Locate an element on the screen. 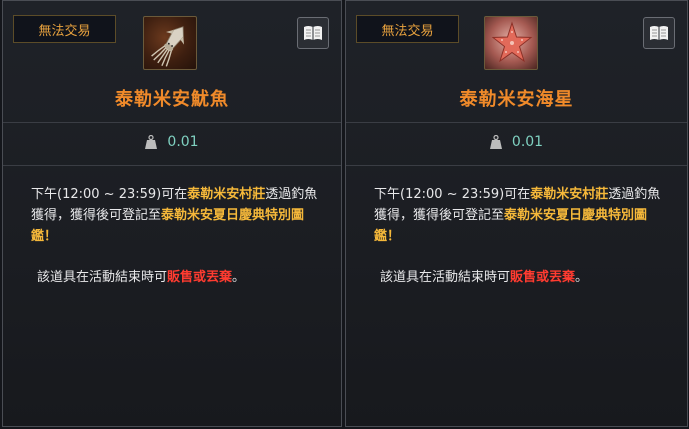 This screenshot has width=689, height=429. item-name: 泰勒米安魷魚 is located at coordinates (172, 99).